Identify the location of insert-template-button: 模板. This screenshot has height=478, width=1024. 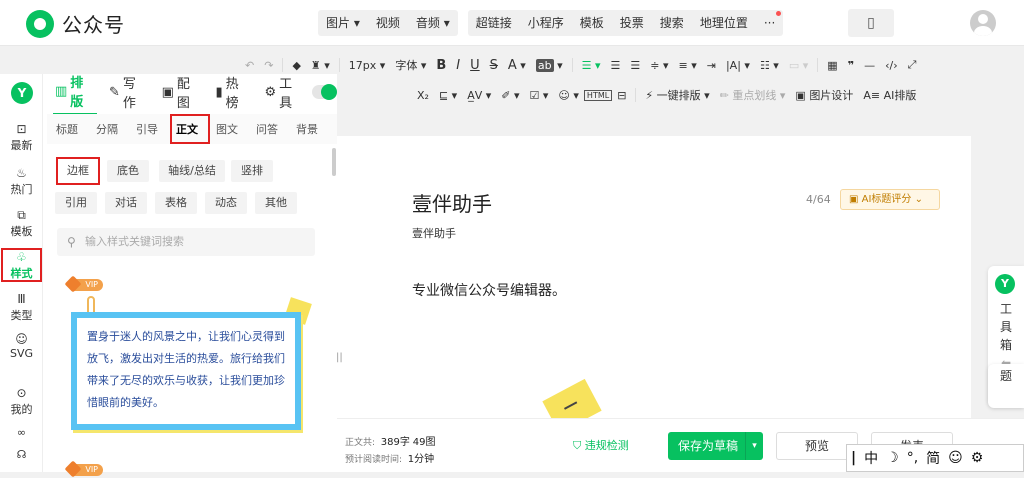
(592, 23).